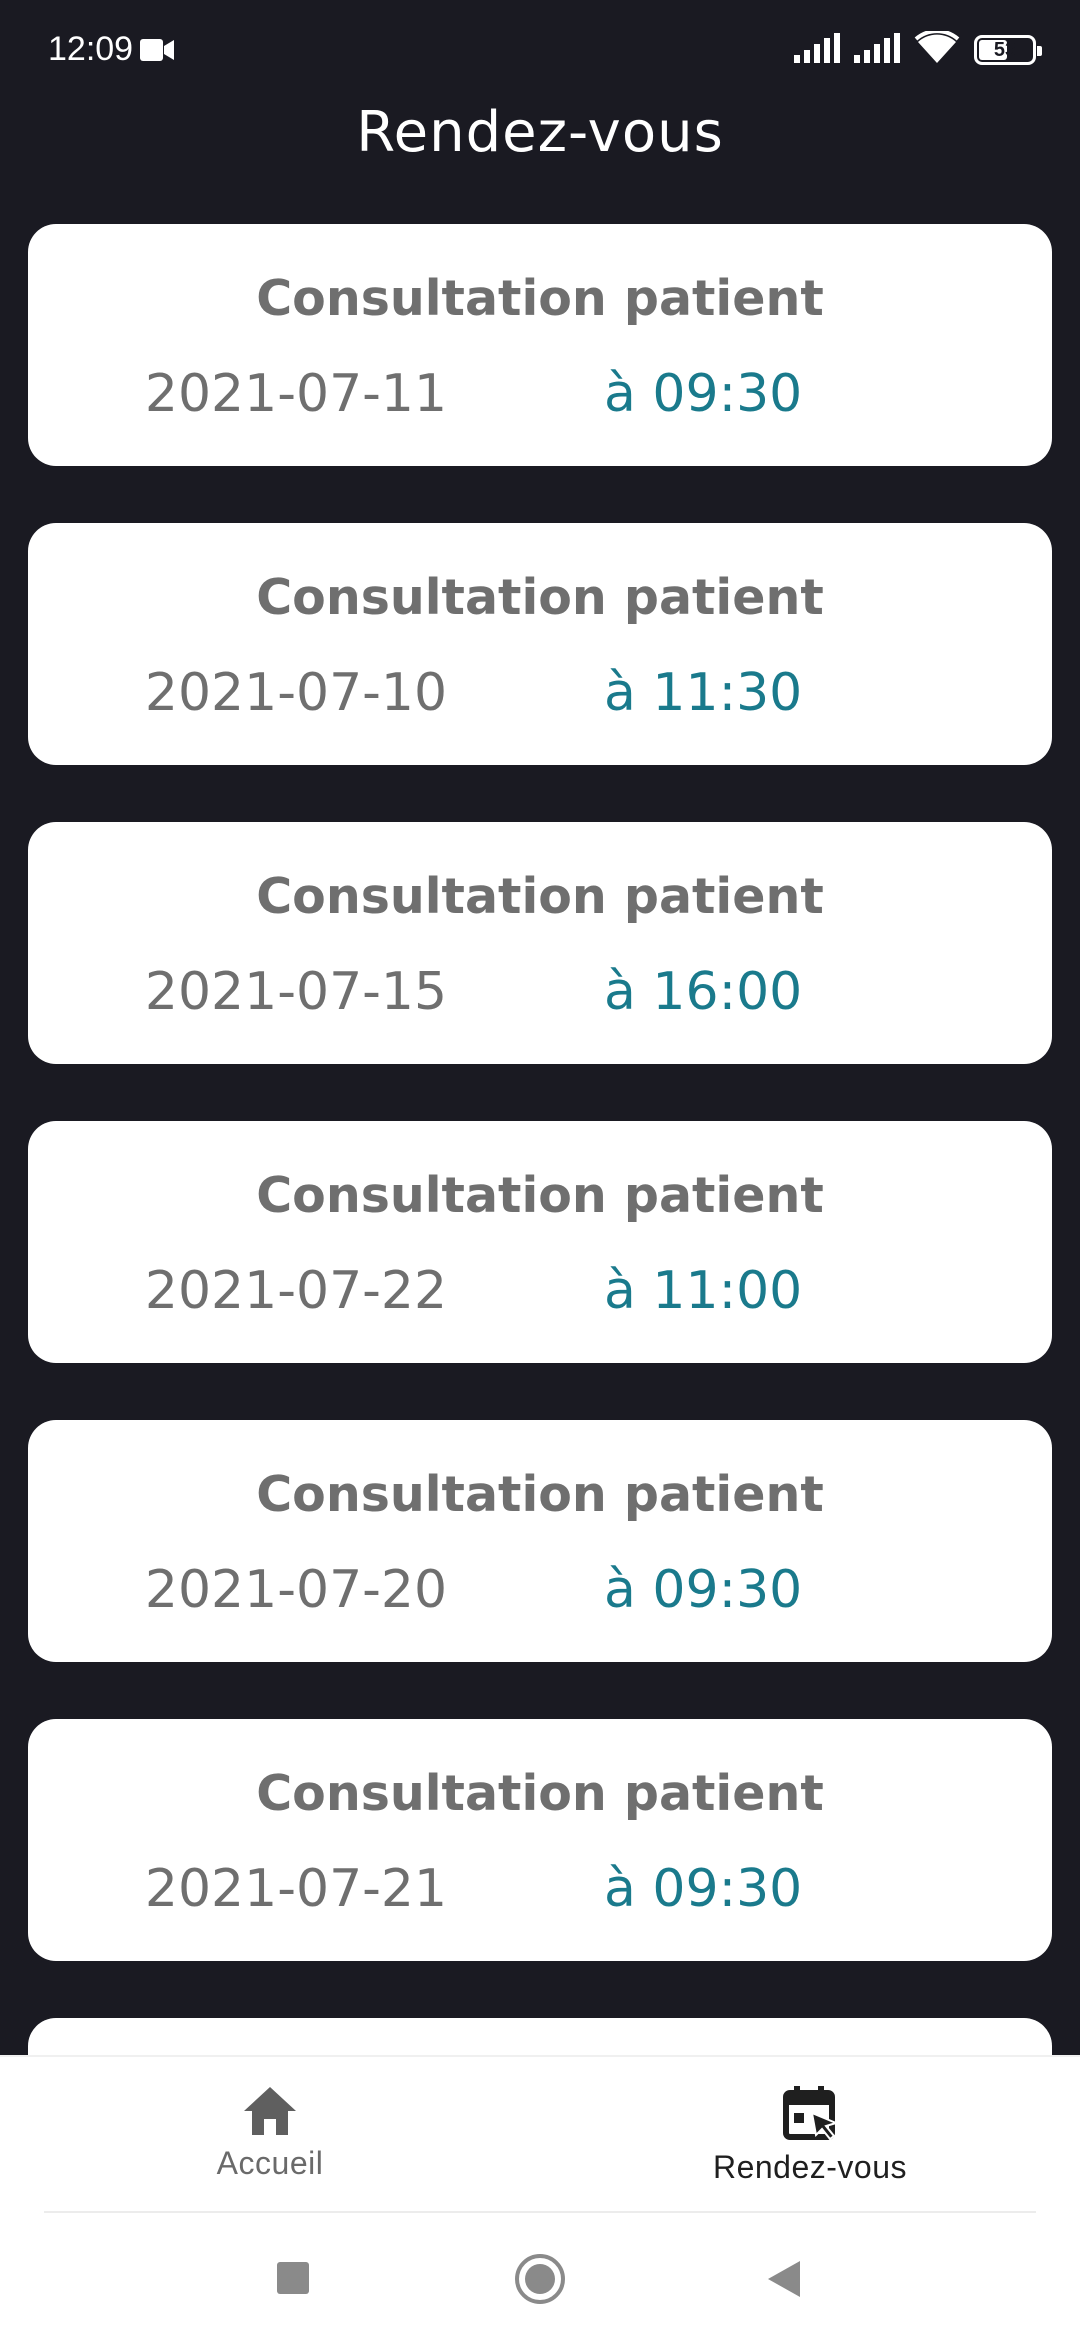 The image size is (1080, 2340). I want to click on appointment-date: 2021-07-20, so click(296, 1590).